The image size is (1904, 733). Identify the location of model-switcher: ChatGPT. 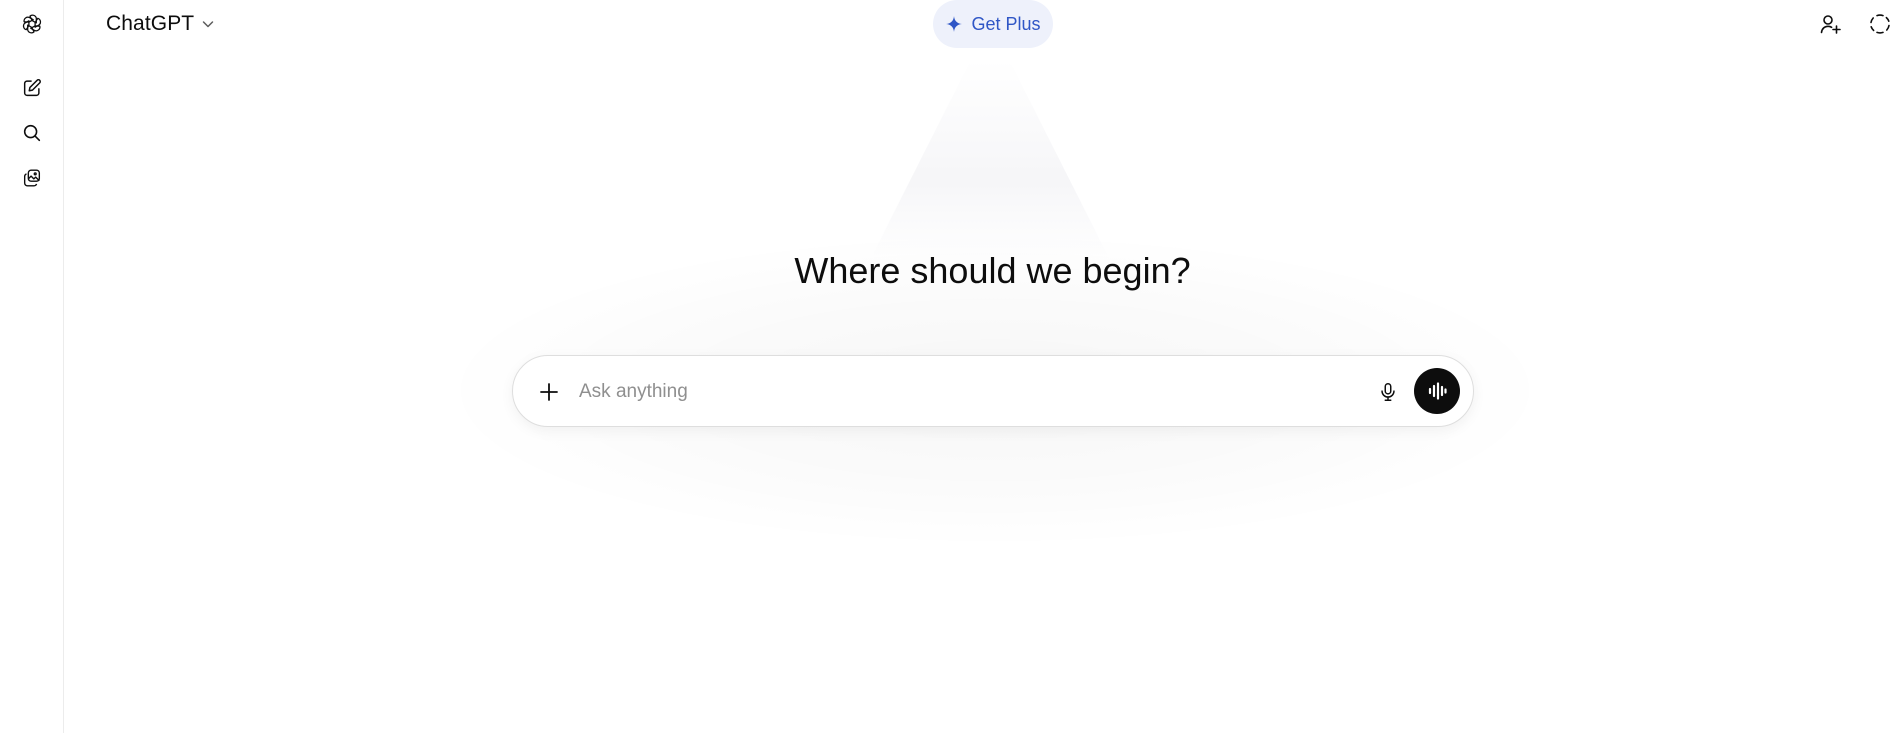
(161, 24).